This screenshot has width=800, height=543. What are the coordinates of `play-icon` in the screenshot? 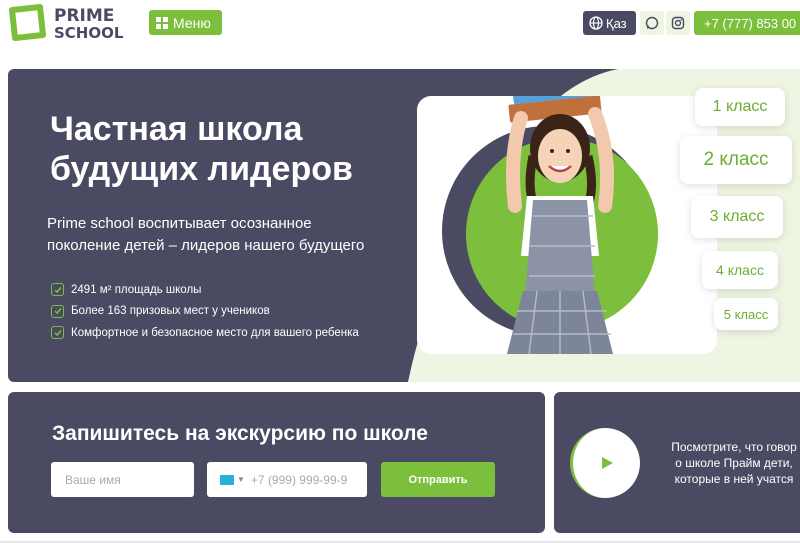 It's located at (607, 463).